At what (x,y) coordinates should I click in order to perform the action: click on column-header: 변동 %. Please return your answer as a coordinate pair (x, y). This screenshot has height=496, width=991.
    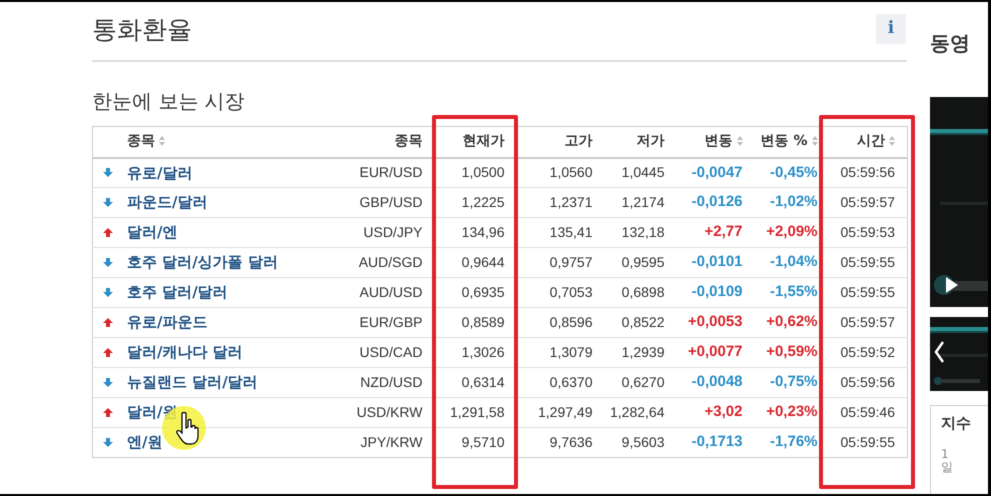
    Looking at the image, I should click on (784, 141).